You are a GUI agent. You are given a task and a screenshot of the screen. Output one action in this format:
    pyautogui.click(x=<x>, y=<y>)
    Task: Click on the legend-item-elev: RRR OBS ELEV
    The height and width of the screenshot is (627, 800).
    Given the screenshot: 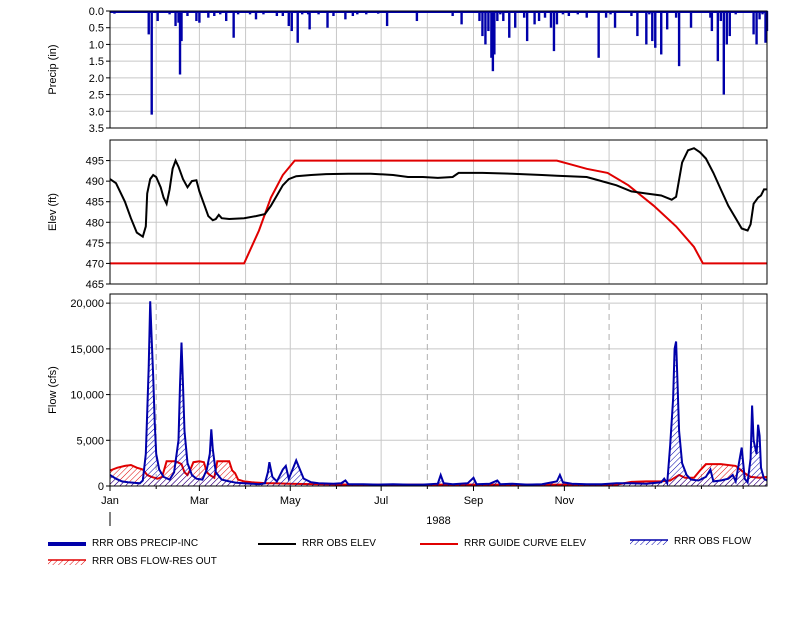 What is the action you would take?
    pyautogui.click(x=317, y=543)
    